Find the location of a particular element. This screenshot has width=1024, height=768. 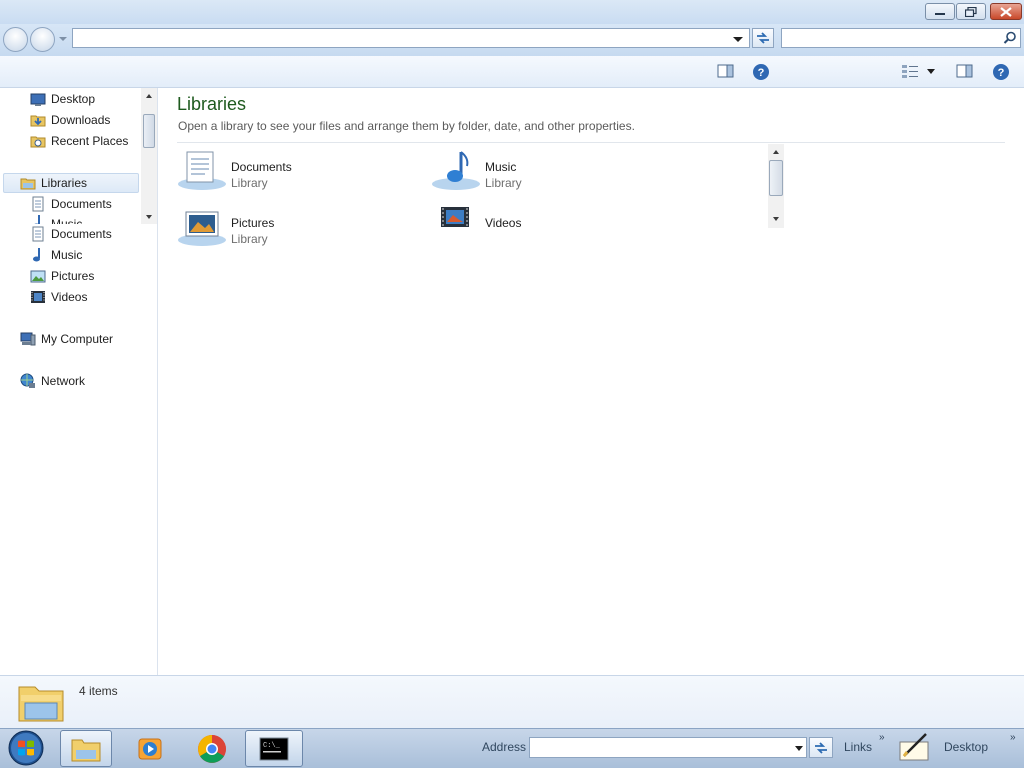

taskbar-address-dropdown-icon is located at coordinates (799, 748).